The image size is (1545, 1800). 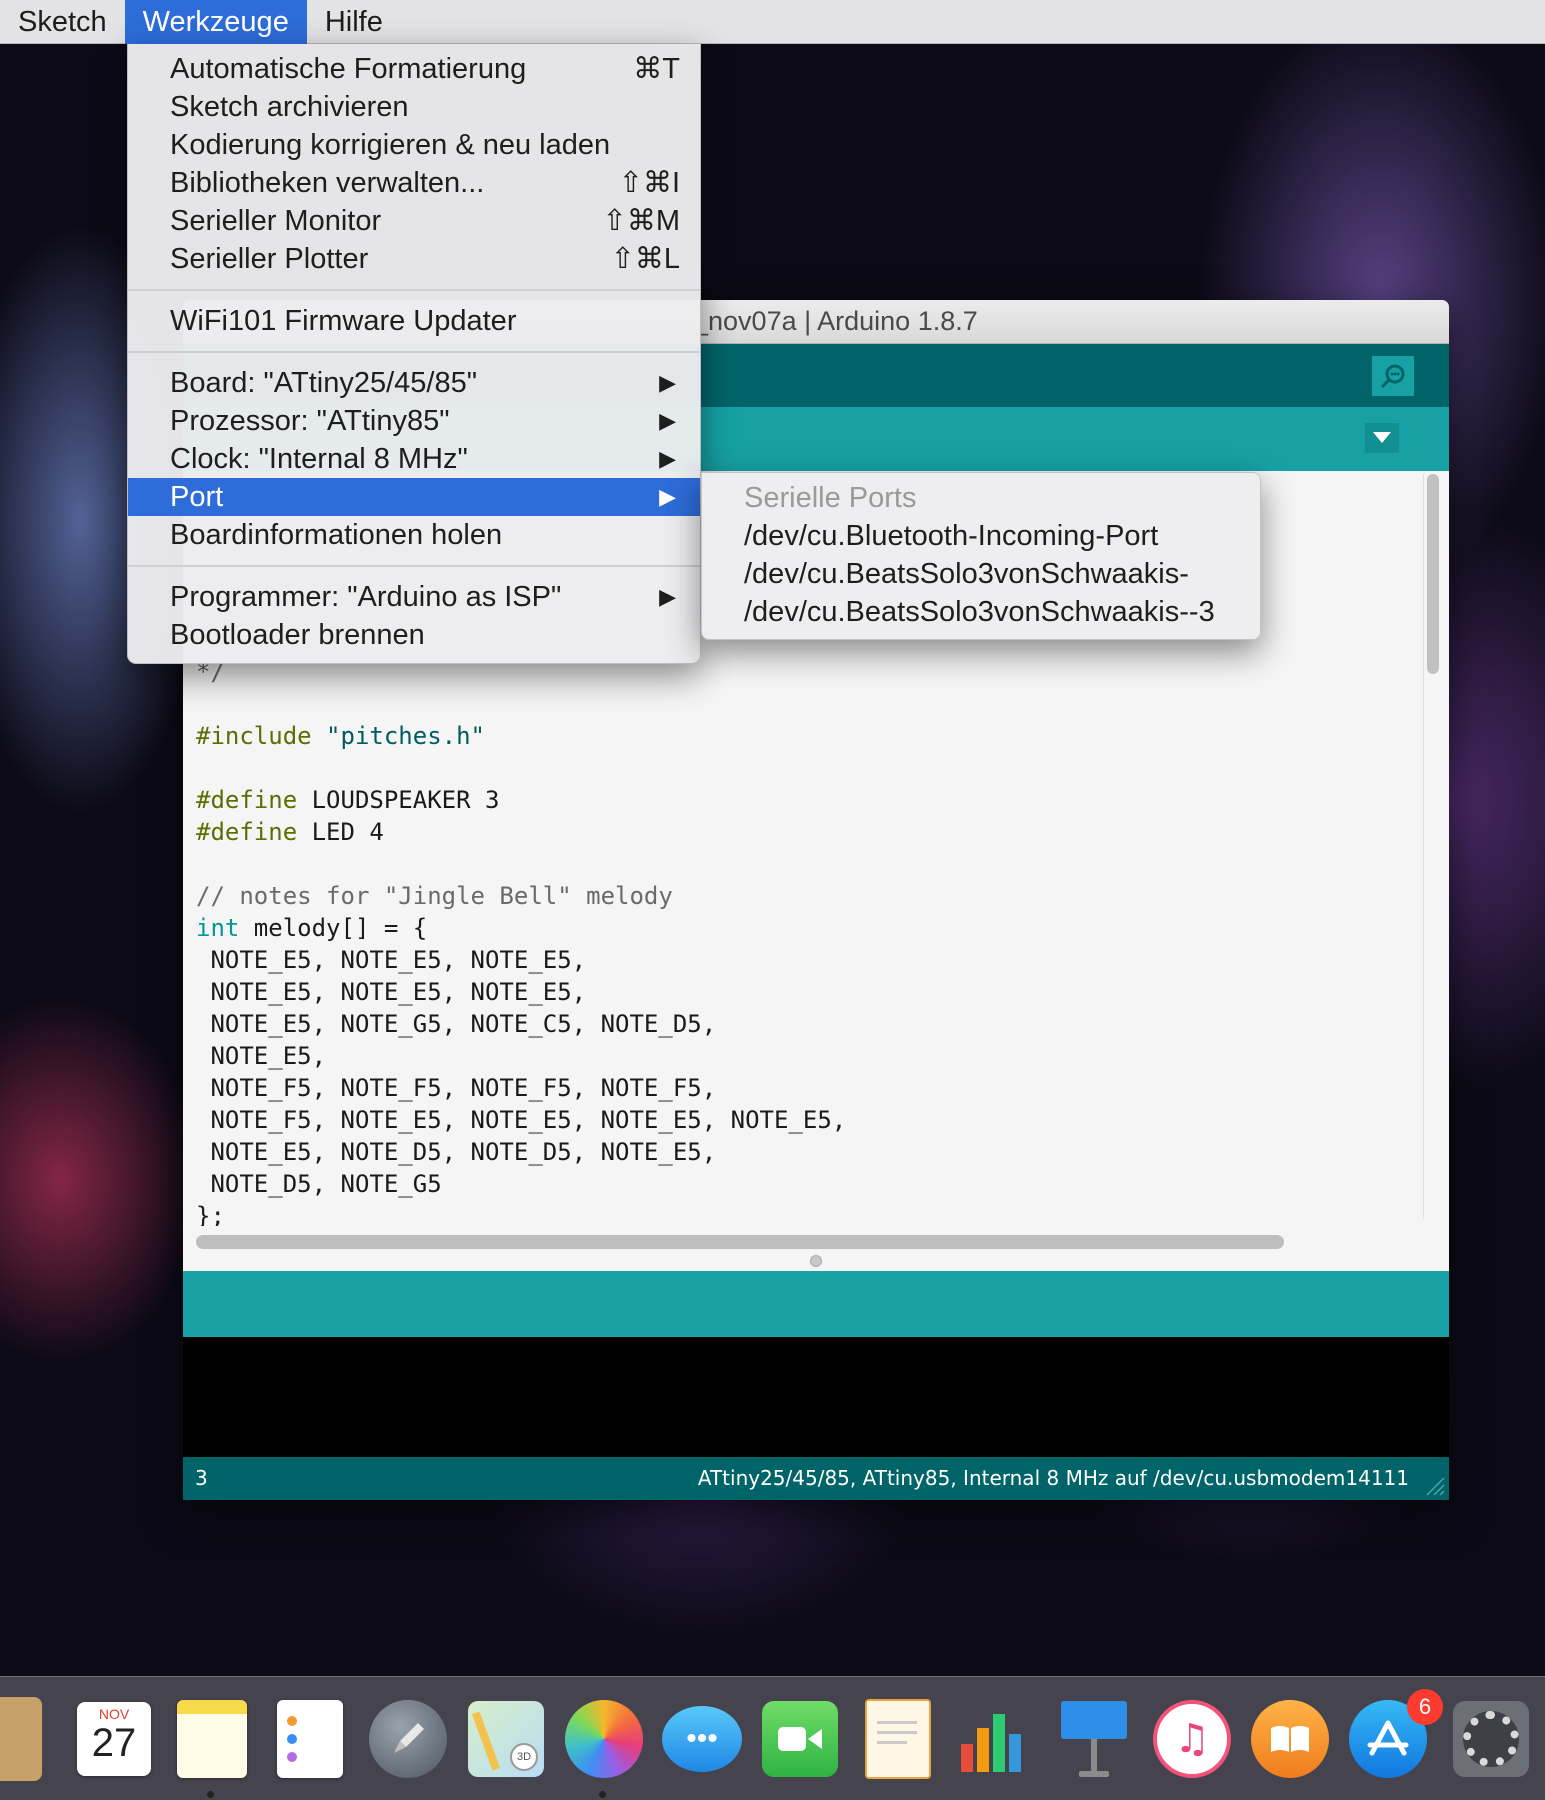 I want to click on keynote-icon, so click(x=1094, y=1739).